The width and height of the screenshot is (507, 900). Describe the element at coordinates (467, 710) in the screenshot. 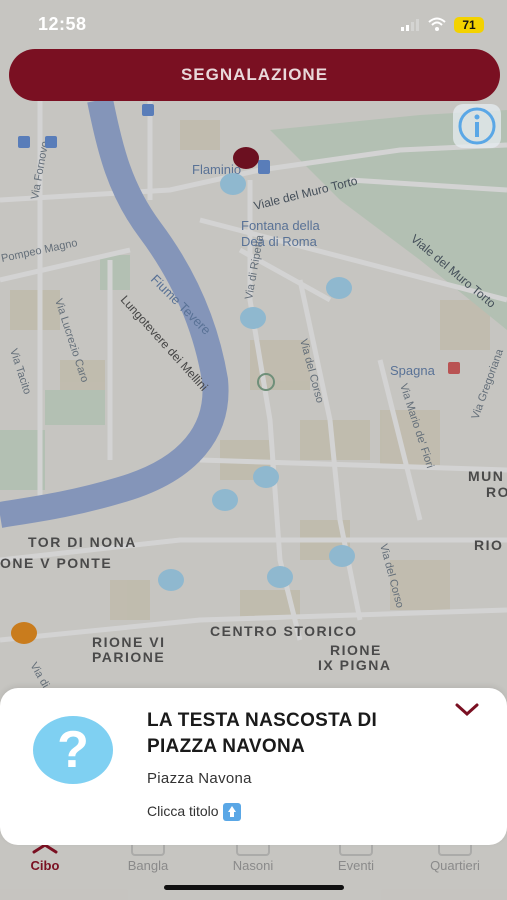

I see `chevron-down-icon` at that location.